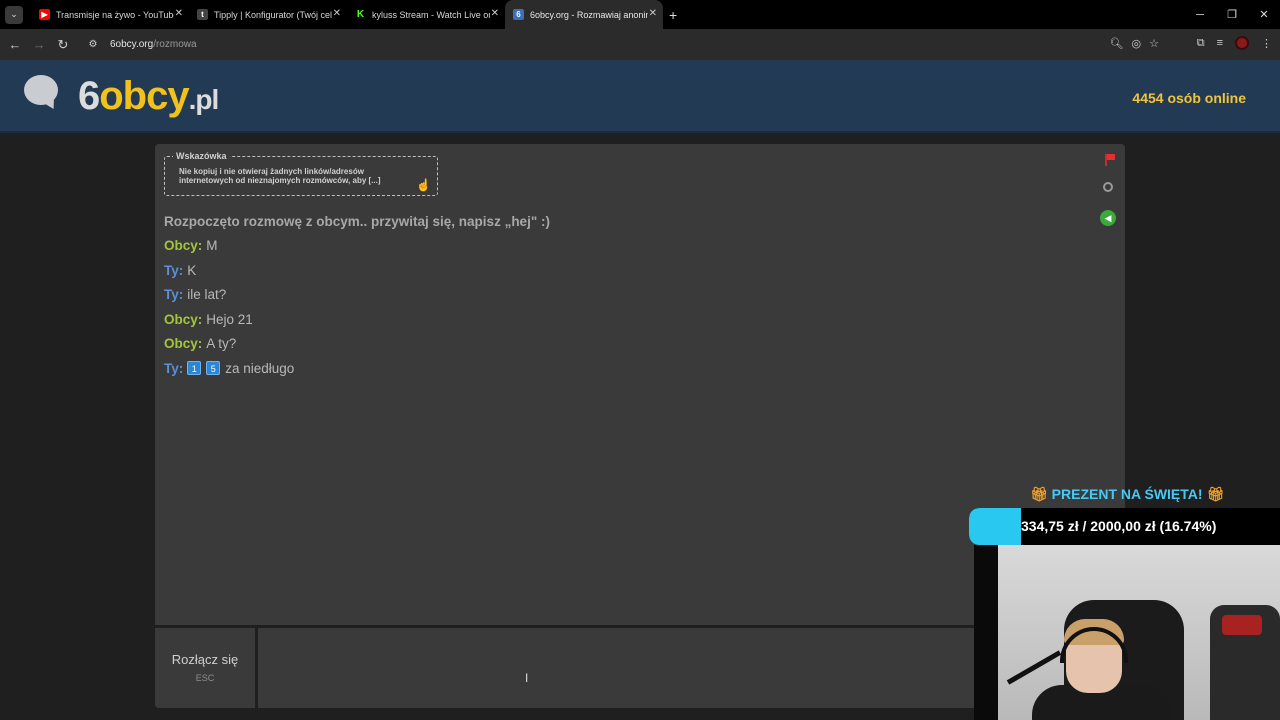 This screenshot has height=720, width=1280. What do you see at coordinates (229, 319) in the screenshot?
I see `message-text: Hejo 21` at bounding box center [229, 319].